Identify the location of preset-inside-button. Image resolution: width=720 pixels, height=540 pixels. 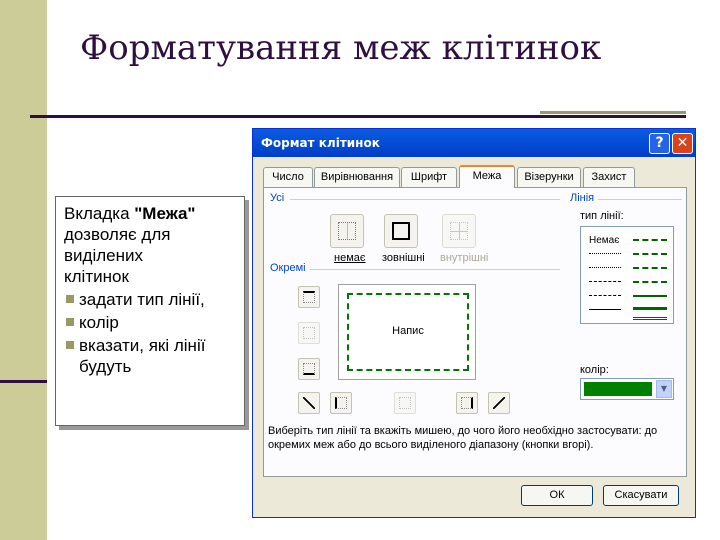
(459, 231).